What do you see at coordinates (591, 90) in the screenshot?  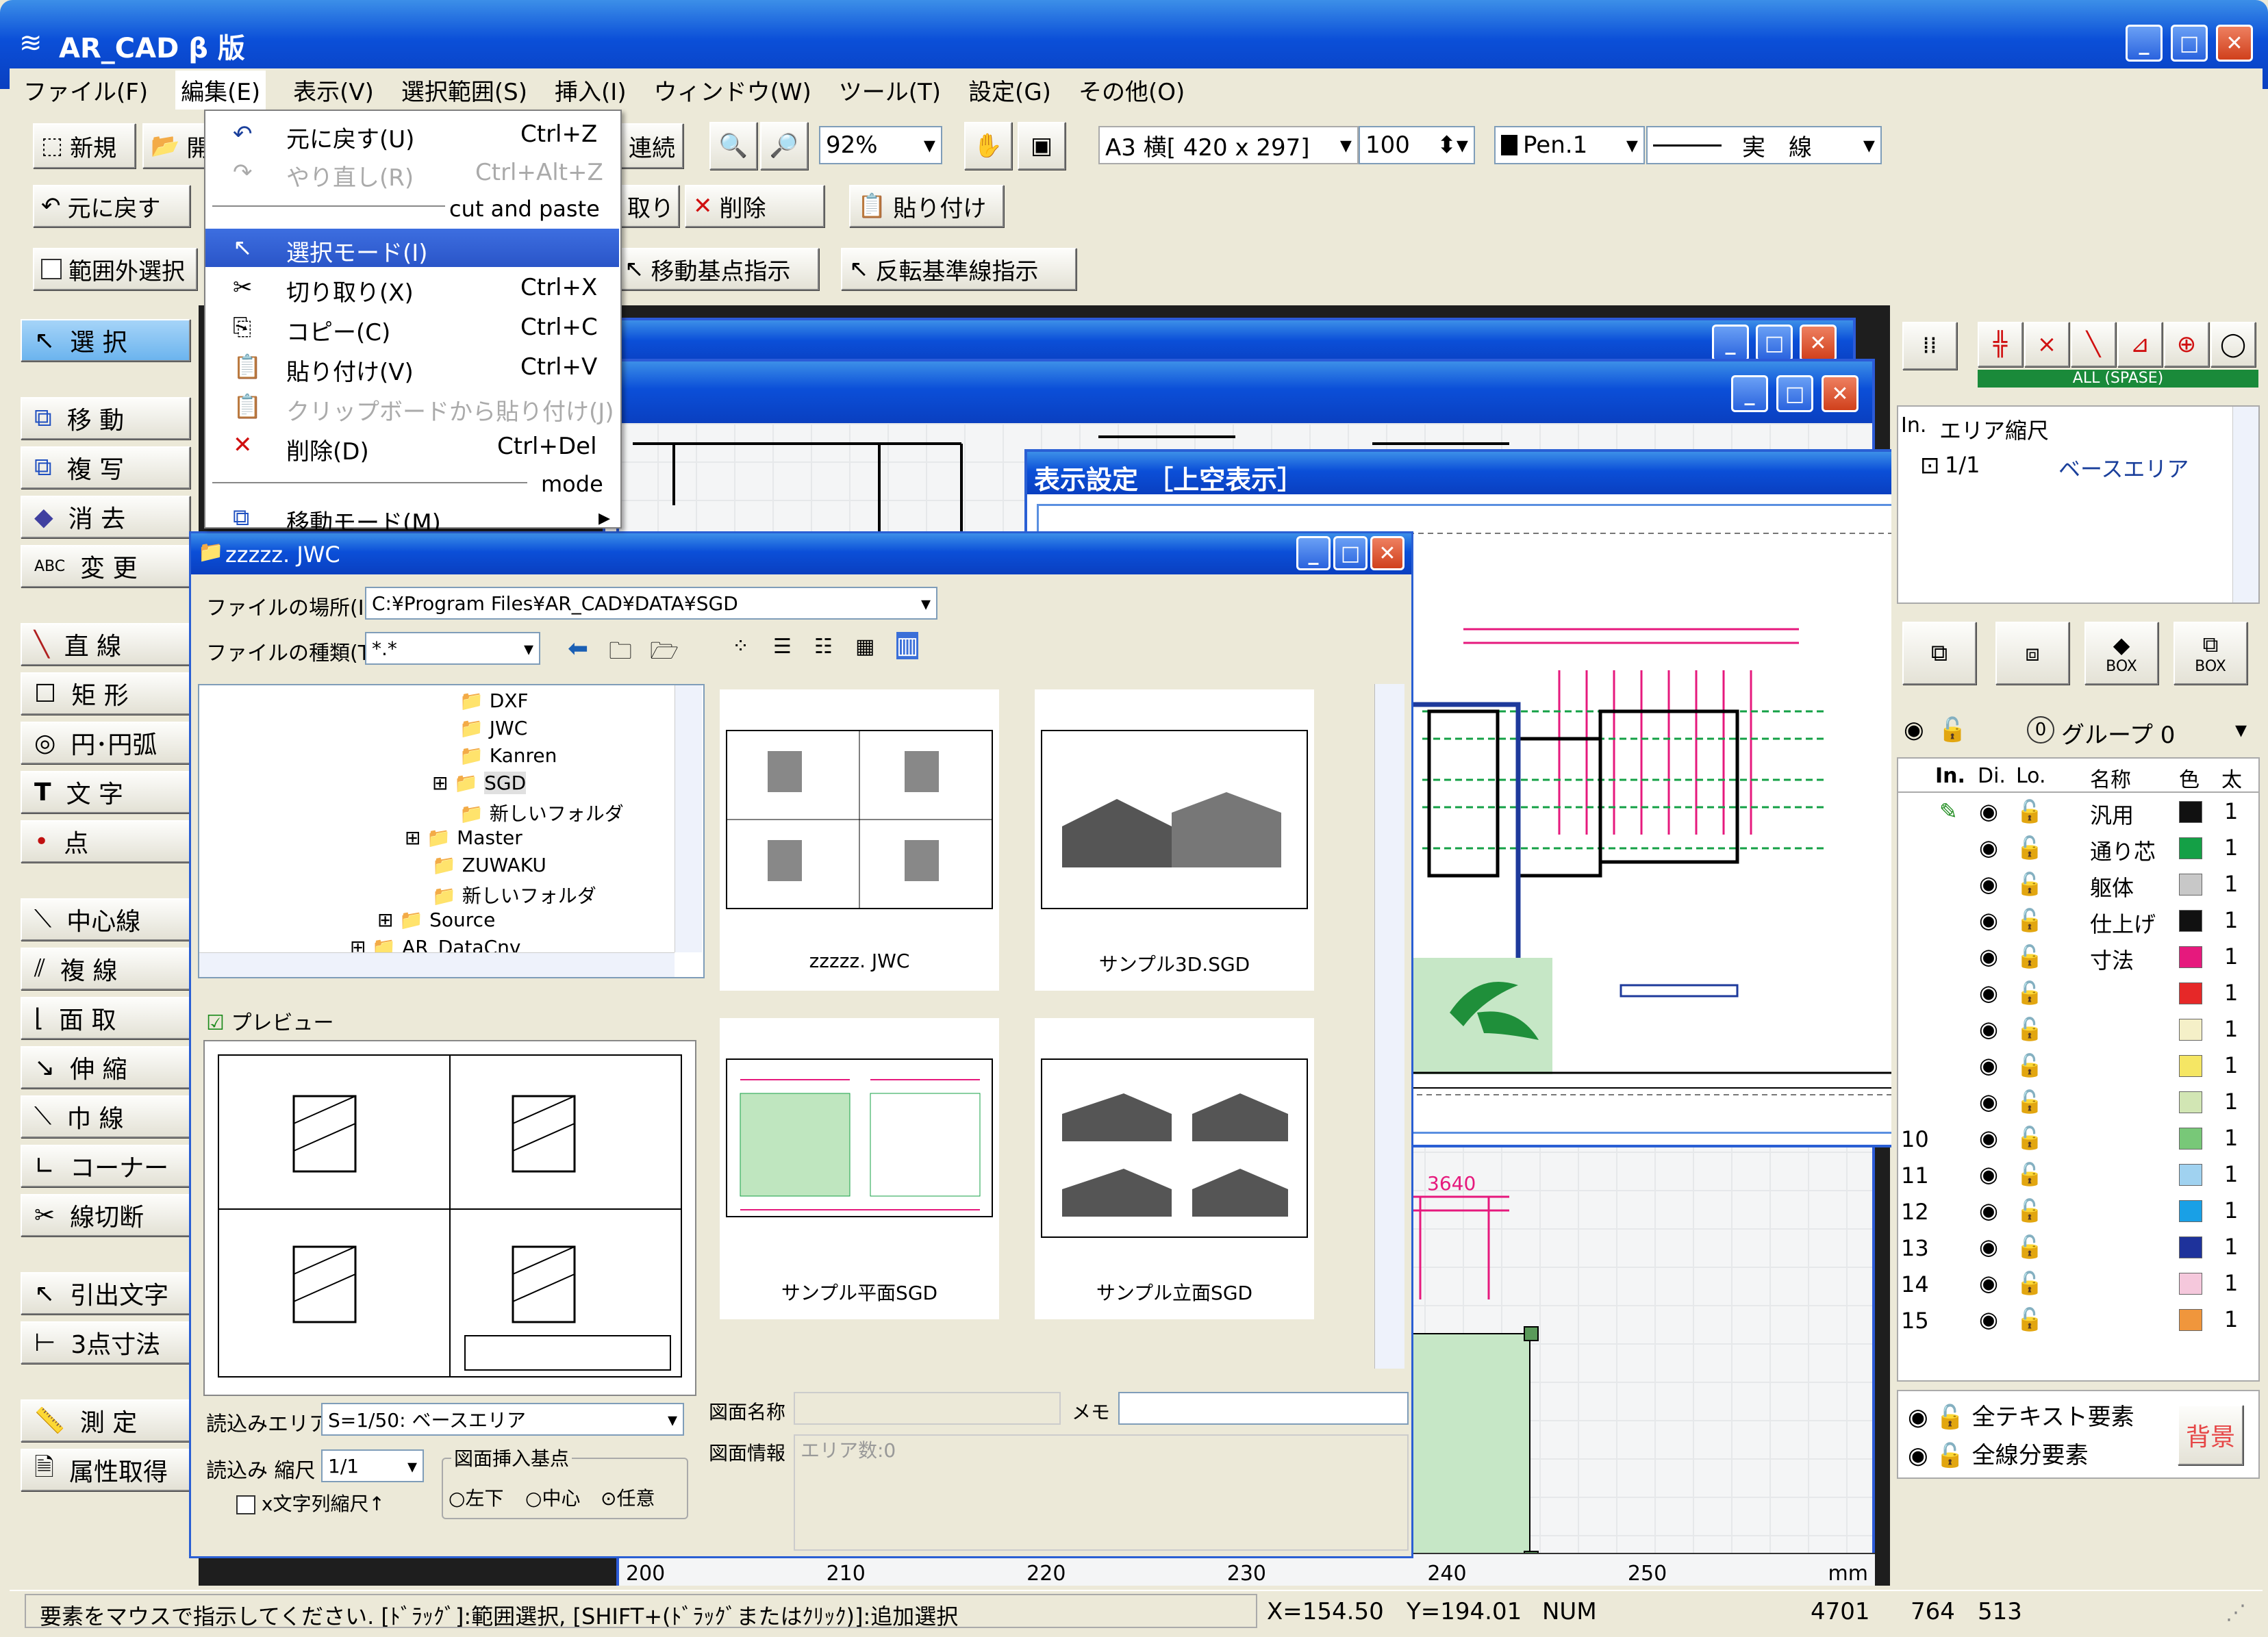 I see `menu-insert: 挿入(I)` at bounding box center [591, 90].